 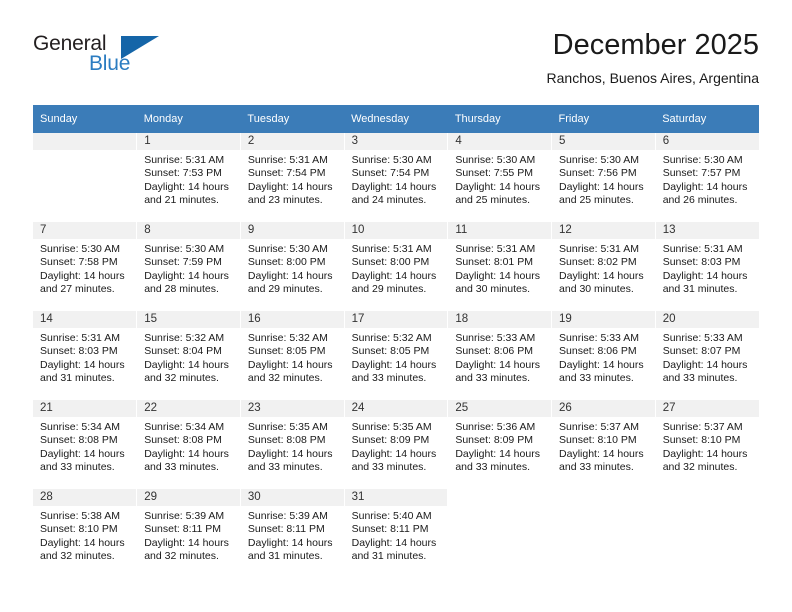 What do you see at coordinates (85, 319) in the screenshot?
I see `day-number: 14` at bounding box center [85, 319].